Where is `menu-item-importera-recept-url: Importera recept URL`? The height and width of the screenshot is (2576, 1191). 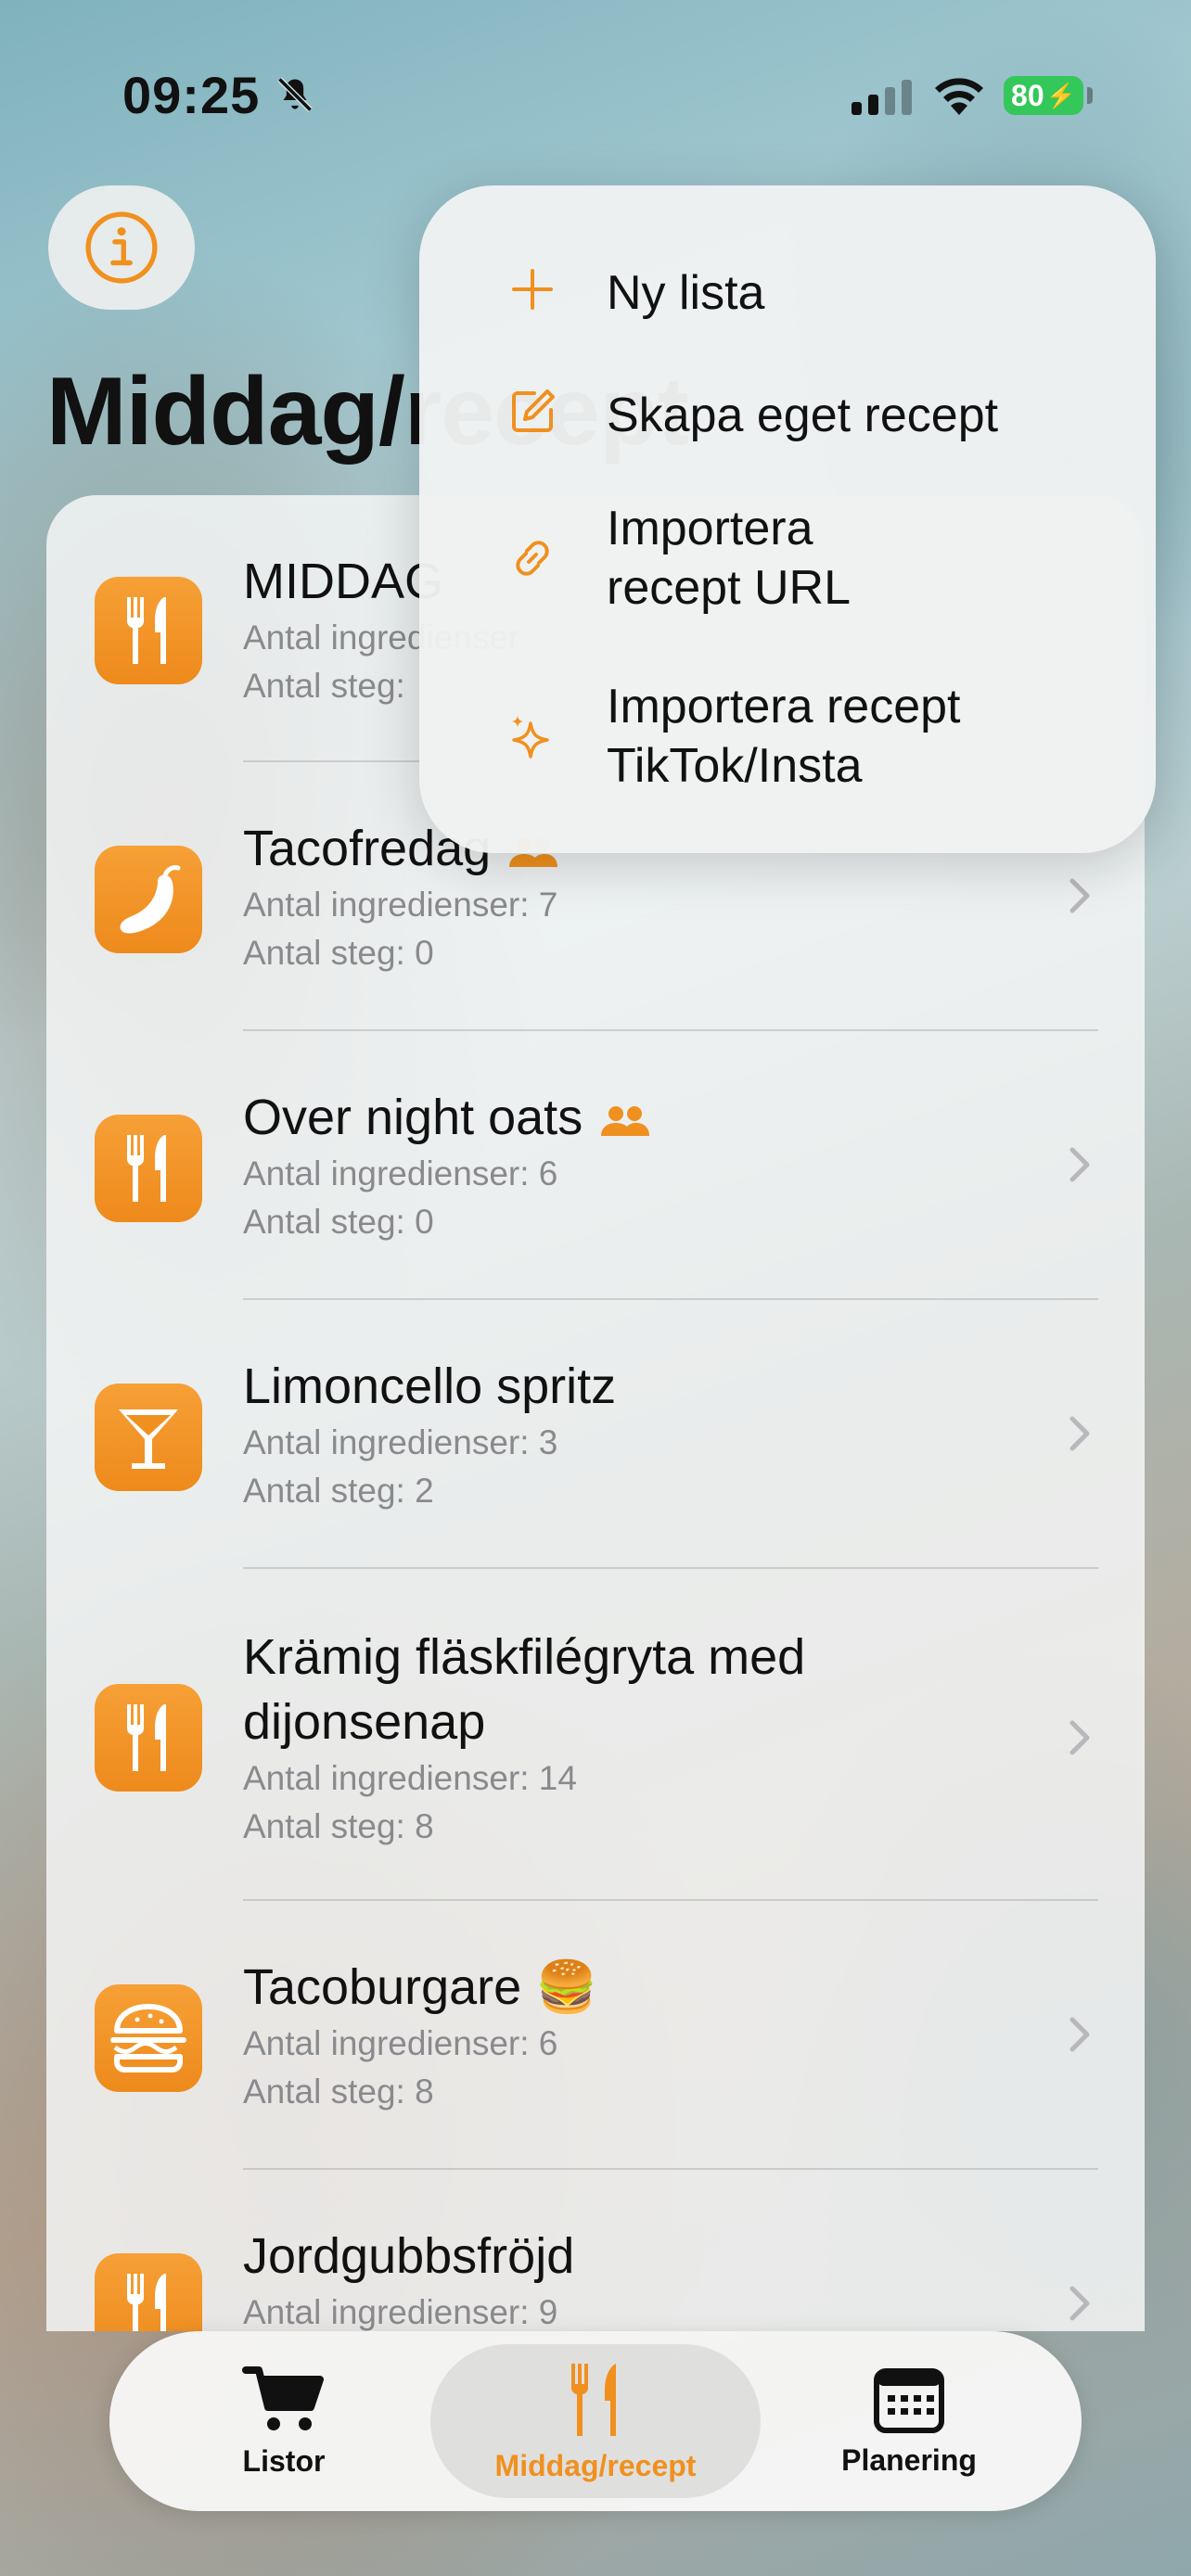 menu-item-importera-recept-url: Importera recept URL is located at coordinates (788, 560).